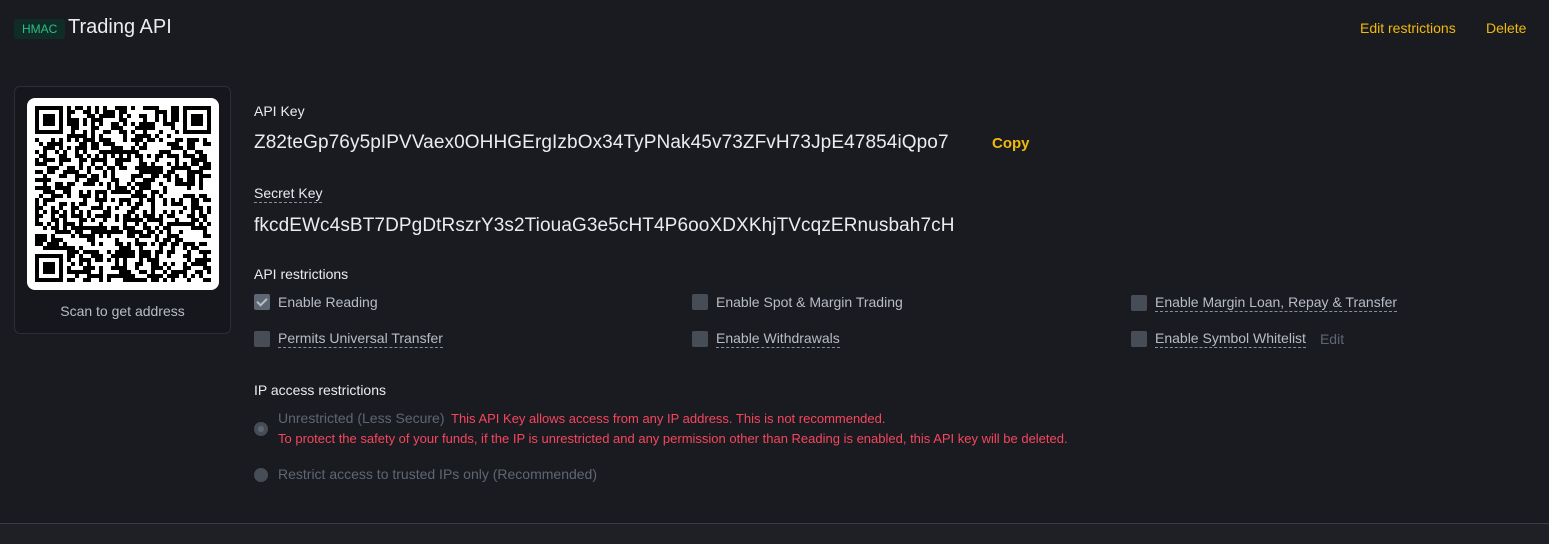 This screenshot has height=544, width=1549. What do you see at coordinates (40, 29) in the screenshot?
I see `hmac-badge: HMAC` at bounding box center [40, 29].